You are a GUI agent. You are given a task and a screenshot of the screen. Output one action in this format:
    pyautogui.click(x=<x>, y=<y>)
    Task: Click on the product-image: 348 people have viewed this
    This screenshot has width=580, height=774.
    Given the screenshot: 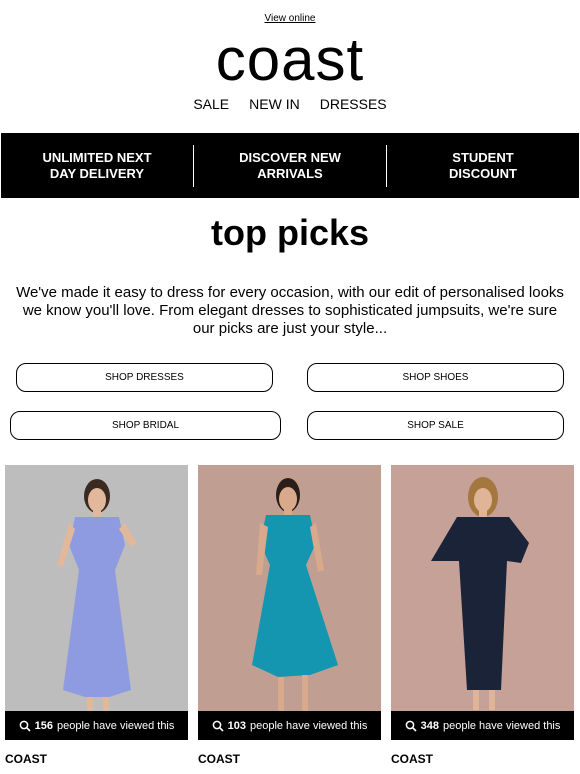 What is the action you would take?
    pyautogui.click(x=482, y=602)
    